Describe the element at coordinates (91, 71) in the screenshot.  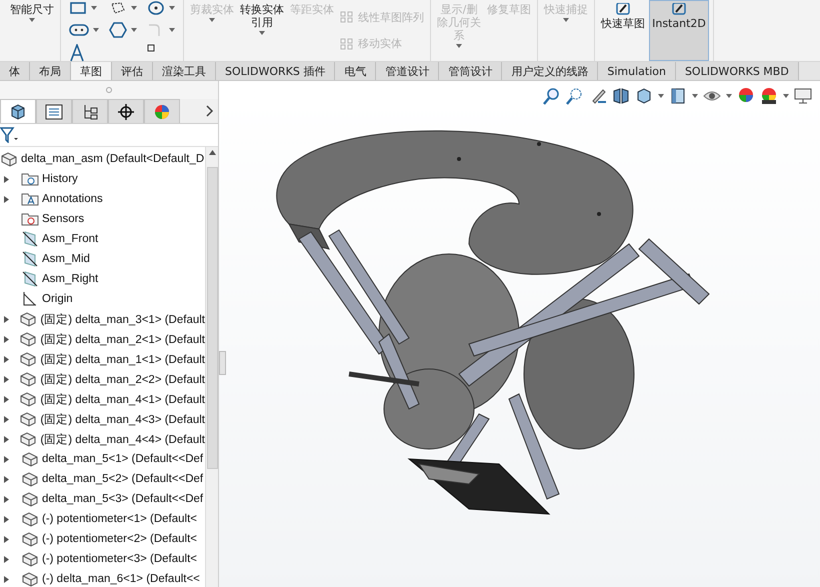
I see `ribbon-tab: 草图` at that location.